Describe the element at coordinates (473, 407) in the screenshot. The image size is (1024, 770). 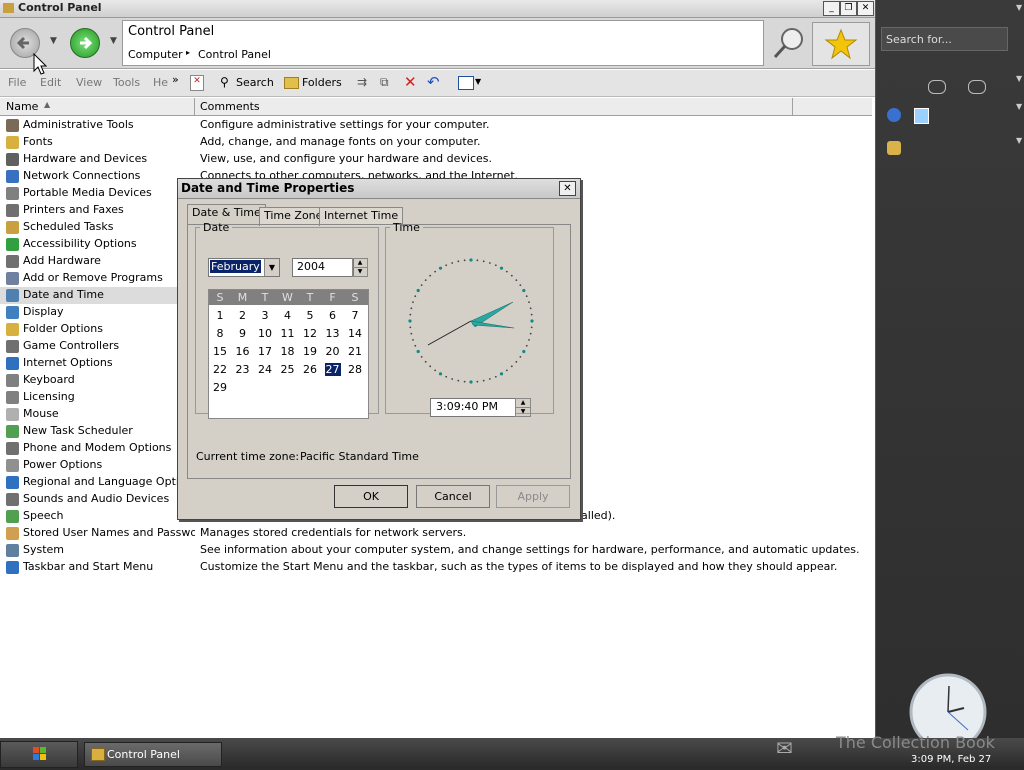
I see `time-input: 3:09:40 PM` at that location.